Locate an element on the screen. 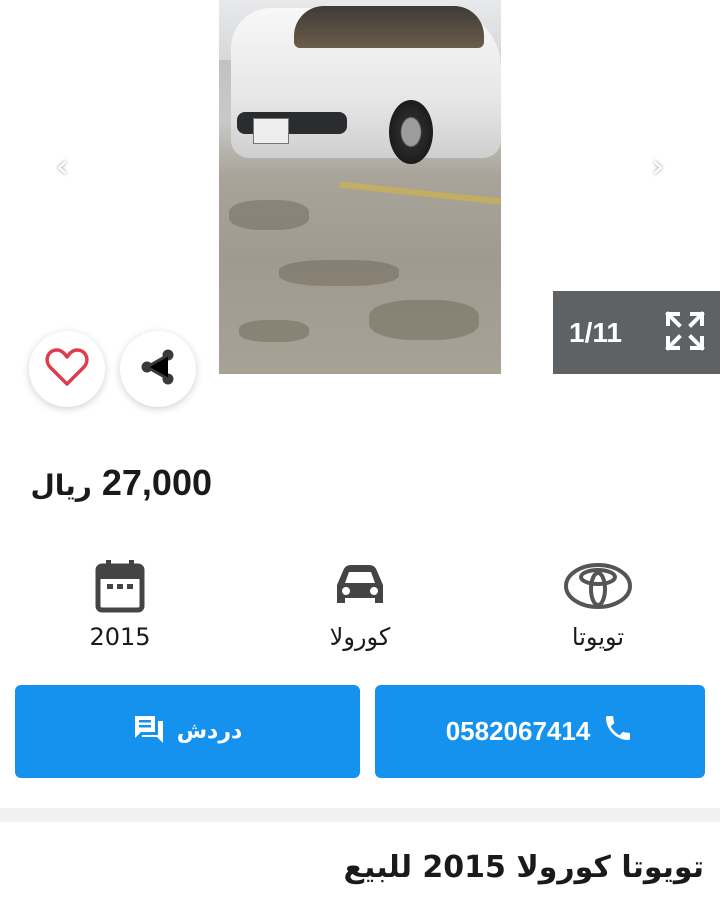  price: 27,000 ريال is located at coordinates (121, 483).